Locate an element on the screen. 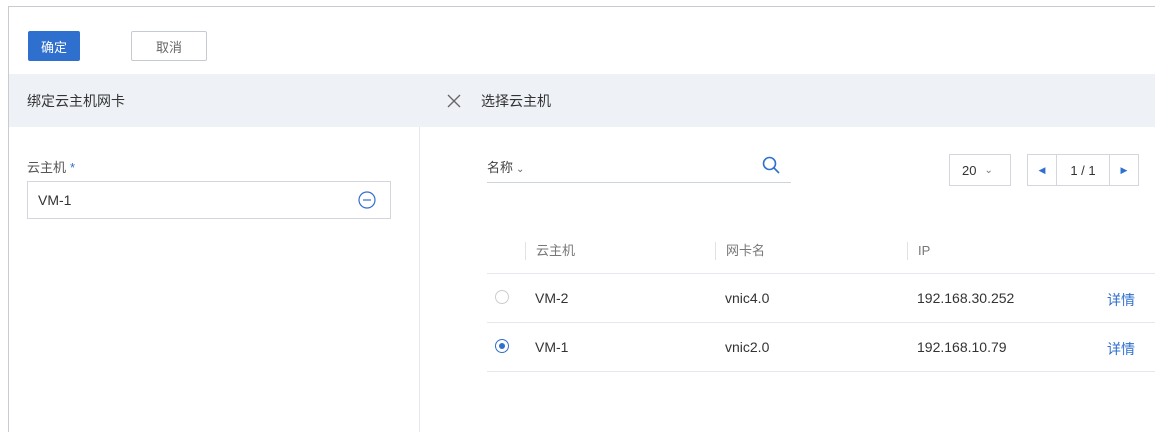 This screenshot has width=1157, height=432. vm-field-label: 云主机 * is located at coordinates (51, 166).